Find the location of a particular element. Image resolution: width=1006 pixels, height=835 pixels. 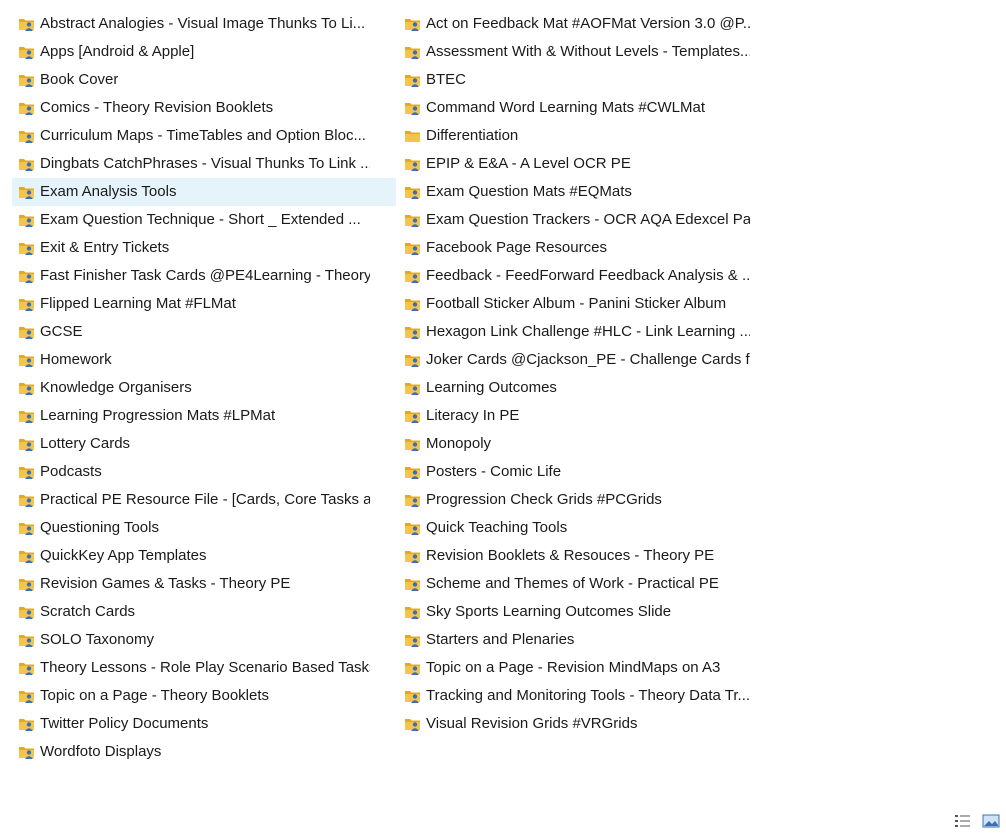

folder-item-label: Sky Sports Learning Outcomes Slide is located at coordinates (549, 611).